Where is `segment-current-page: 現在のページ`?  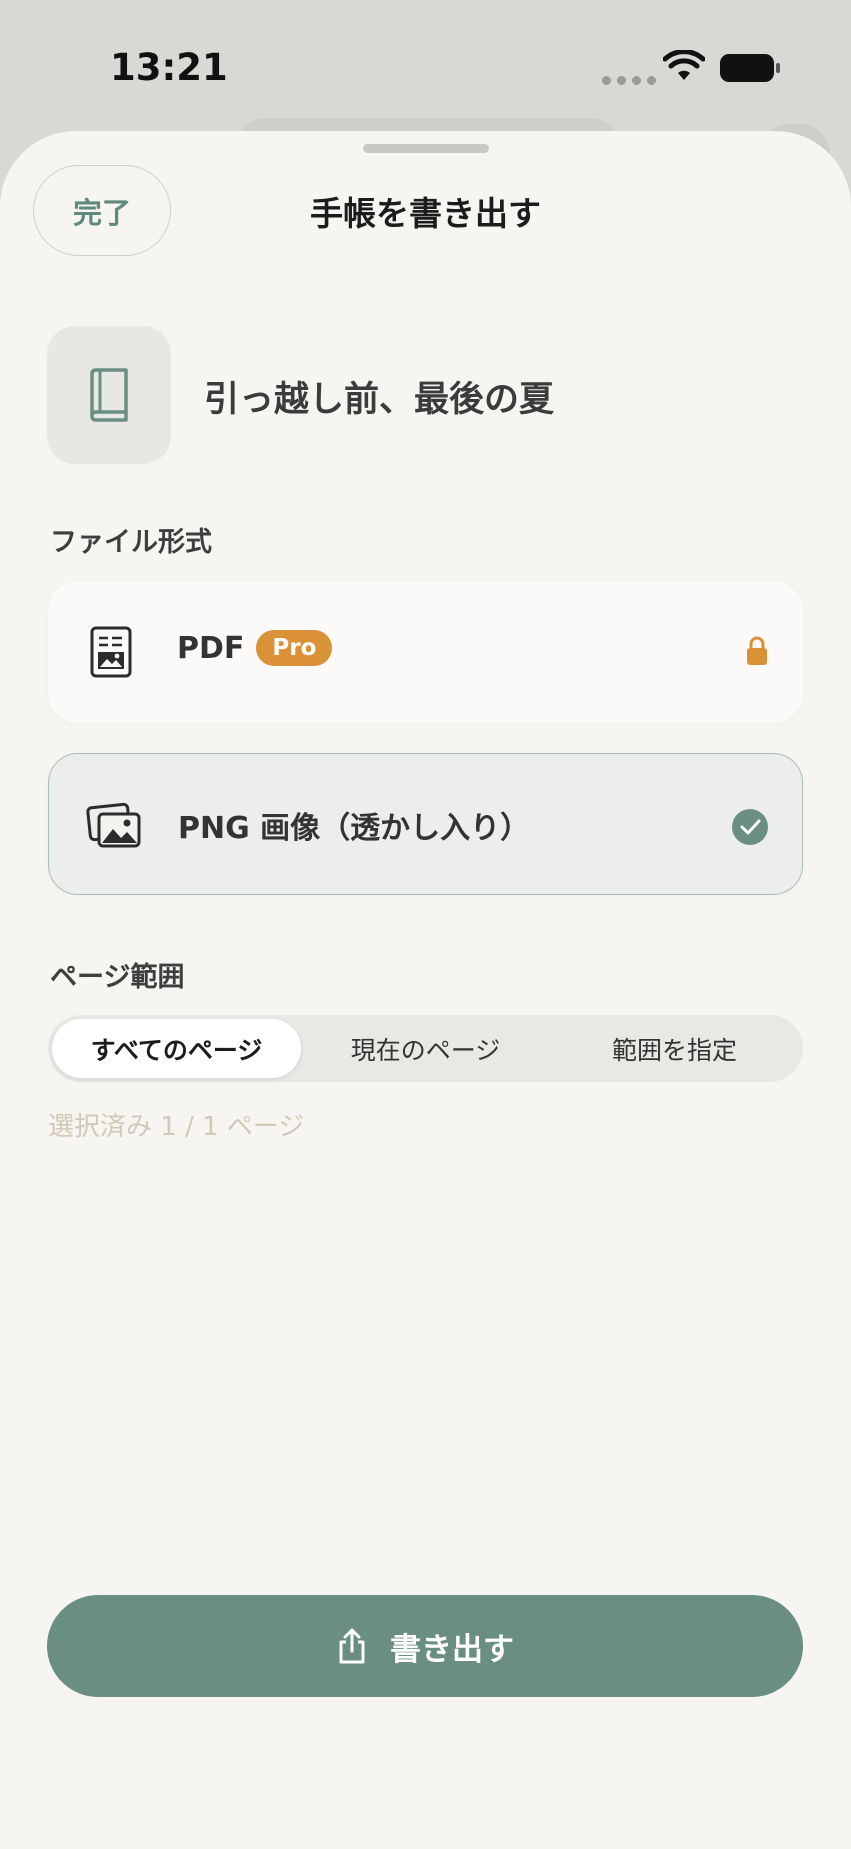
segment-current-page: 現在のページ is located at coordinates (425, 1048).